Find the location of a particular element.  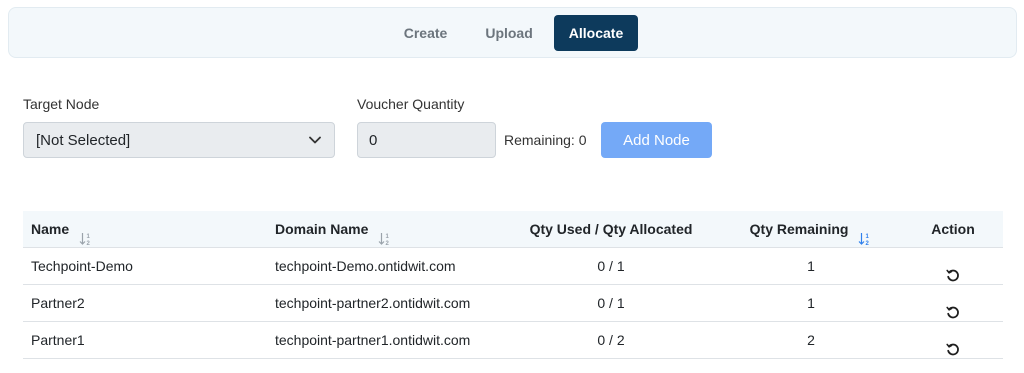

header-name: Name 12 is located at coordinates (62, 229).